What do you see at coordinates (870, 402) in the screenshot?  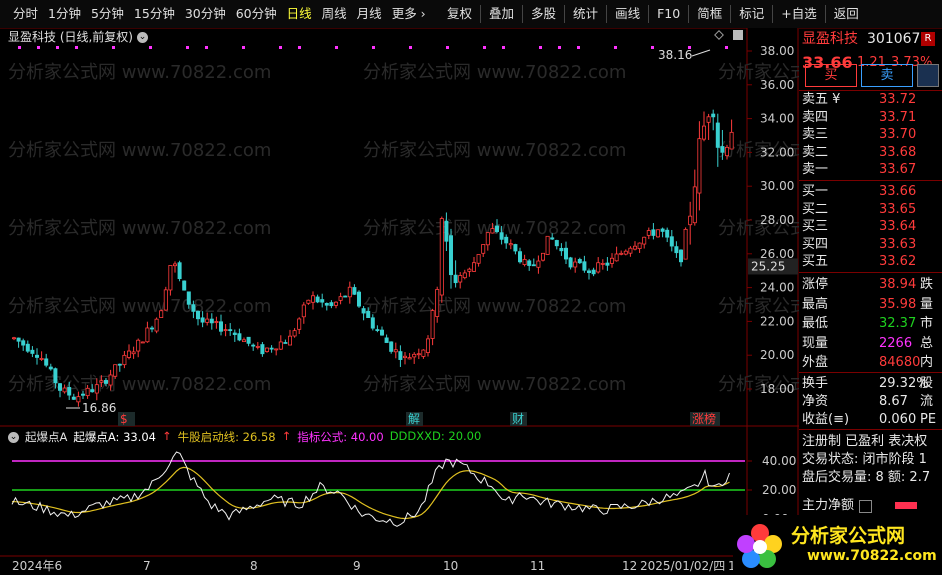 I see `stat2-row: 净资 8.67 流` at bounding box center [870, 402].